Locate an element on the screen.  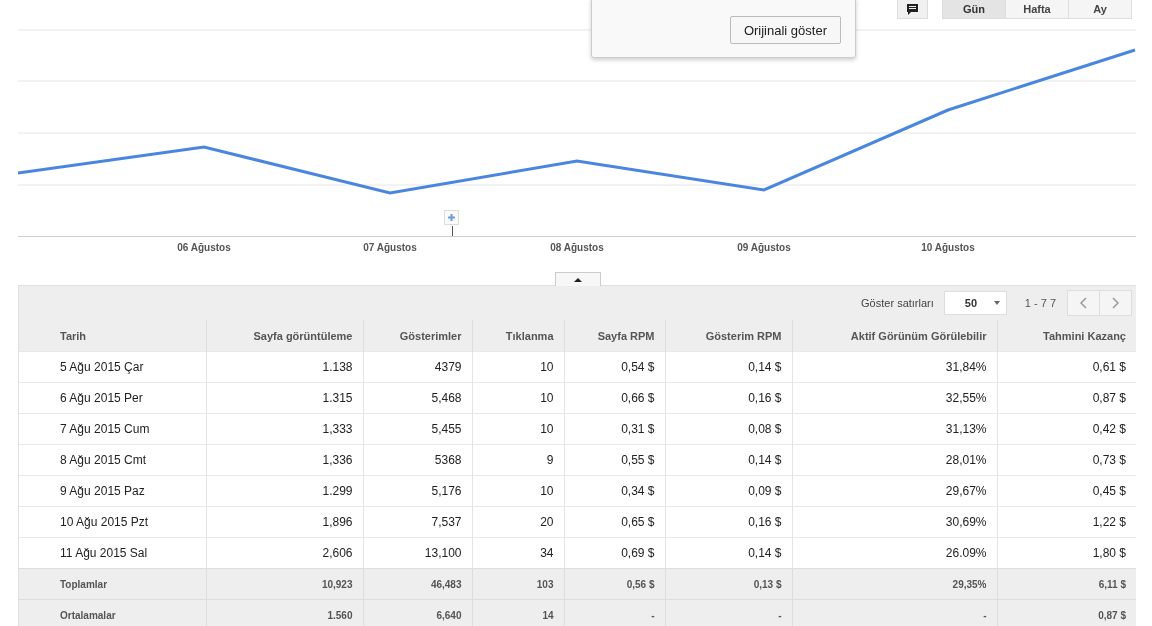
column-header: Tahmini Kazanç is located at coordinates (1066, 336).